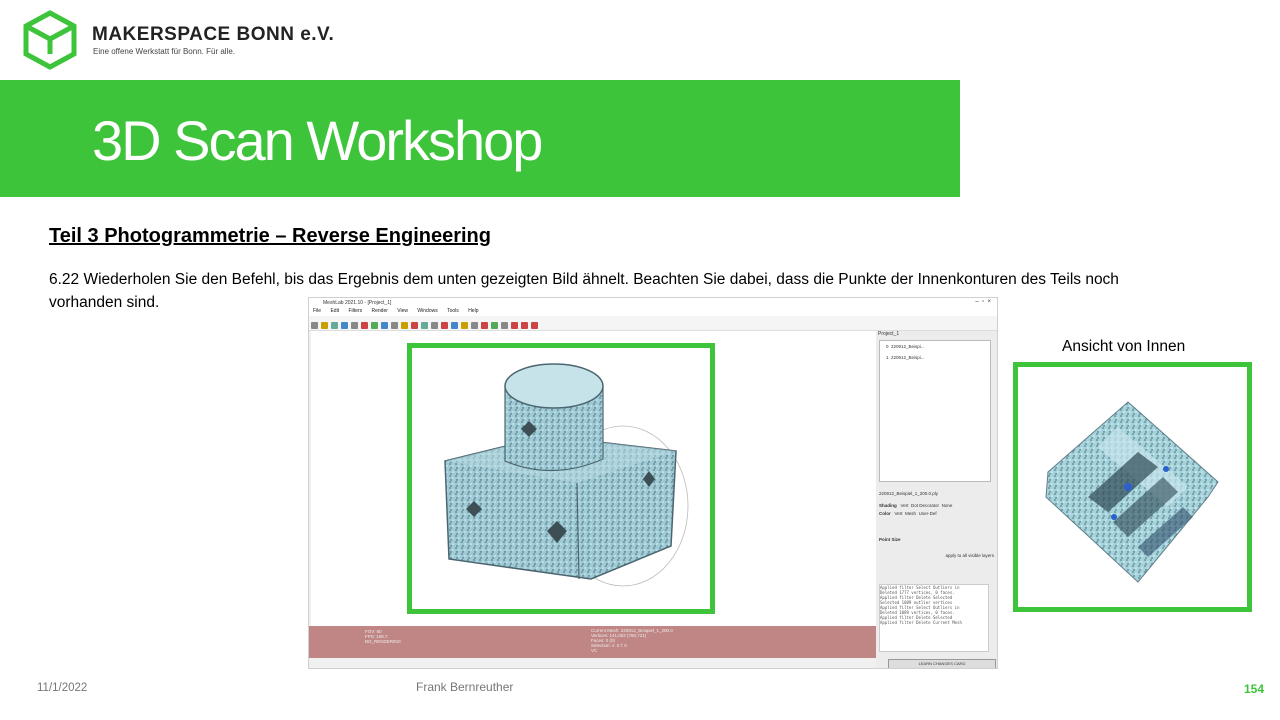 This screenshot has height=720, width=1280. What do you see at coordinates (969, 555) in the screenshot?
I see `apply-all-label: apply to all visible layers` at bounding box center [969, 555].